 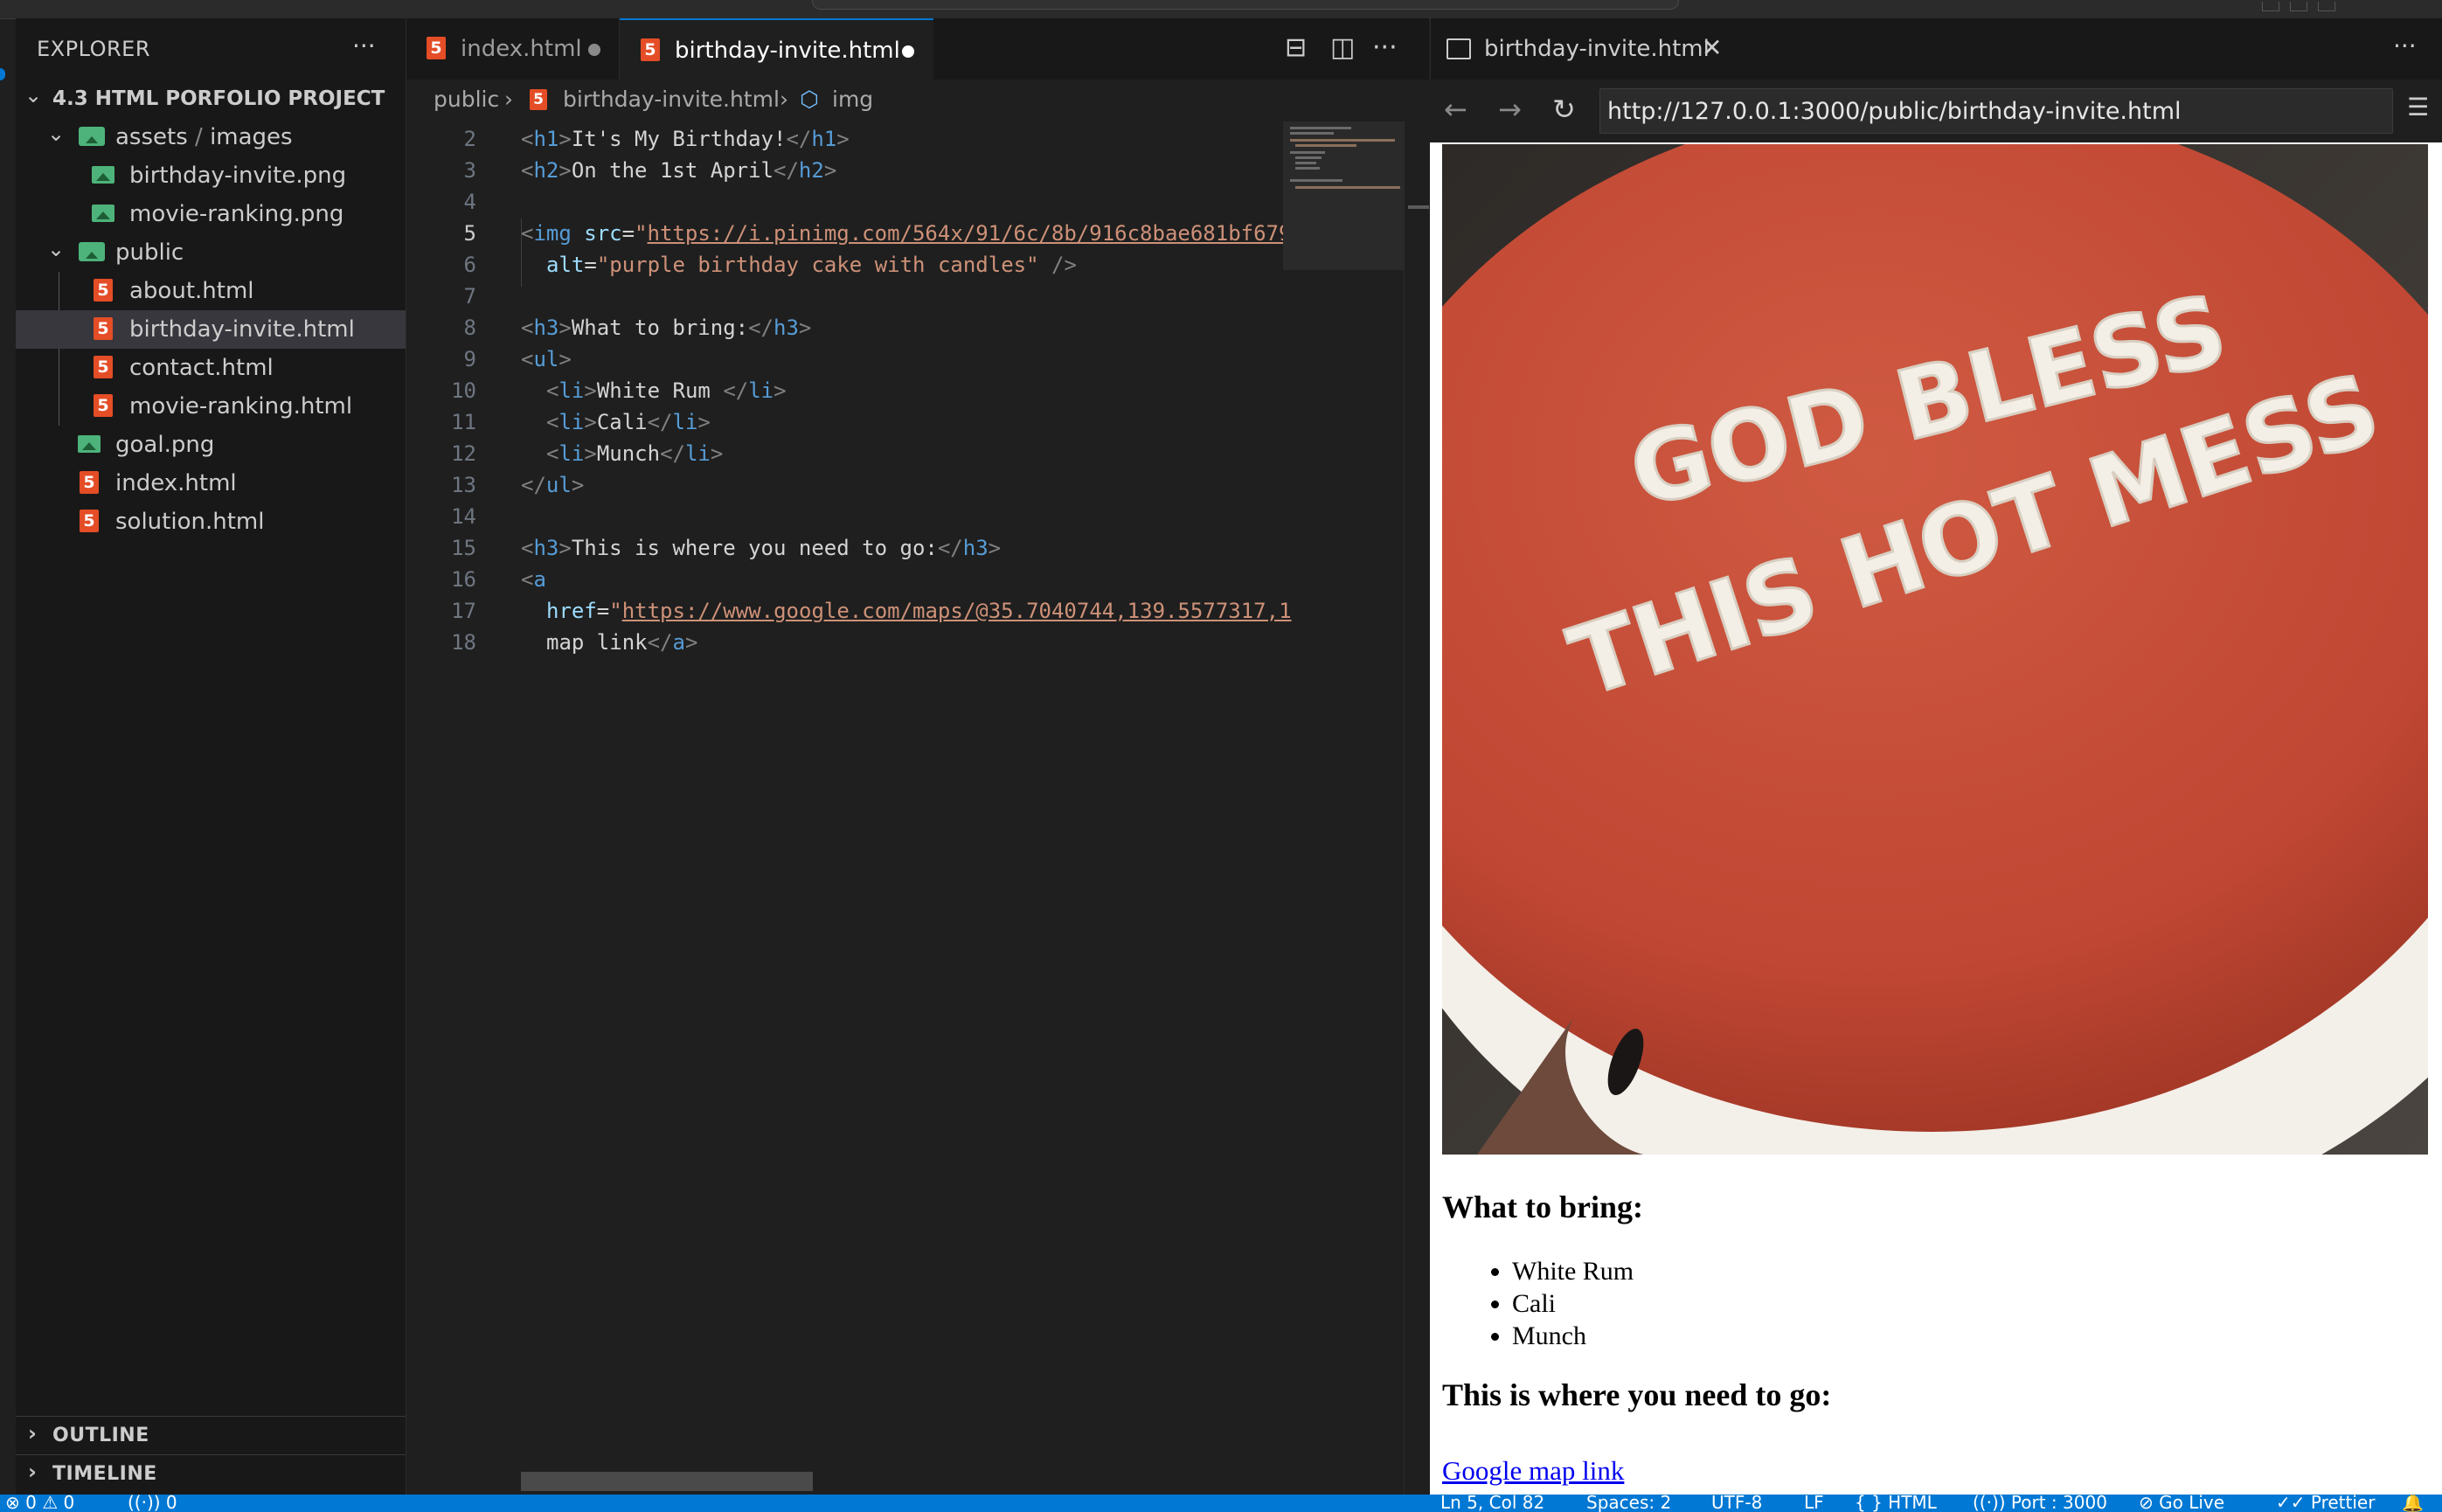 I want to click on layout-icon, so click(x=2327, y=6).